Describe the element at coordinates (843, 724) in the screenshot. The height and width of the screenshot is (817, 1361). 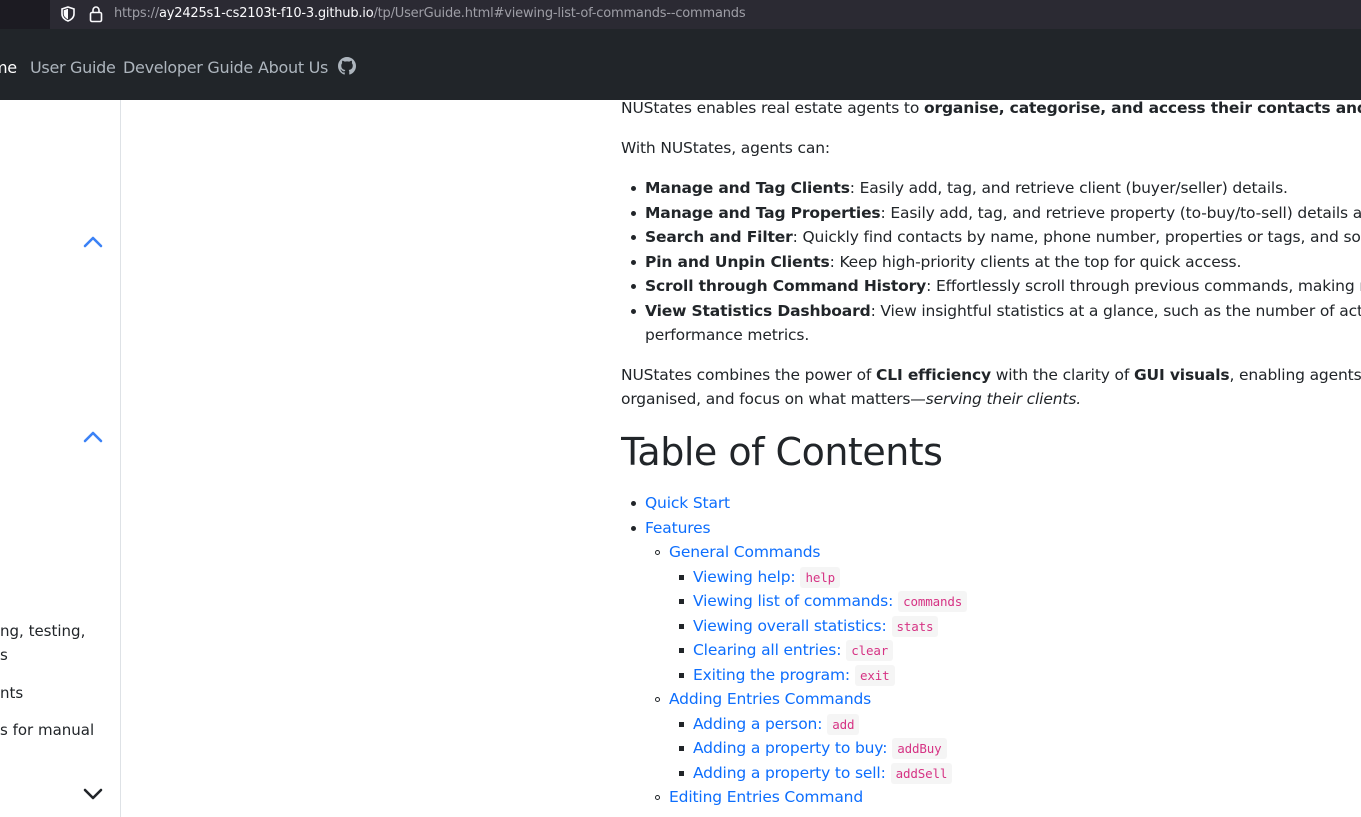
I see `toc-link-code: add` at that location.